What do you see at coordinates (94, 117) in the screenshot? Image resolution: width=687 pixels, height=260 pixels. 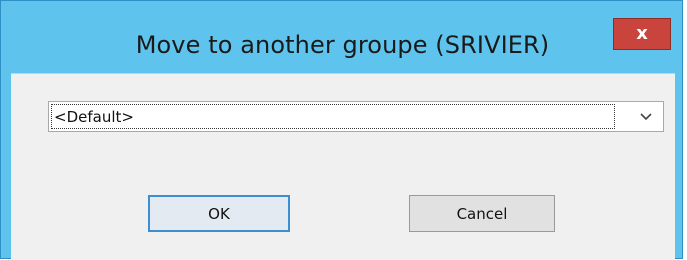 I see `group-select-value: <Default>` at bounding box center [94, 117].